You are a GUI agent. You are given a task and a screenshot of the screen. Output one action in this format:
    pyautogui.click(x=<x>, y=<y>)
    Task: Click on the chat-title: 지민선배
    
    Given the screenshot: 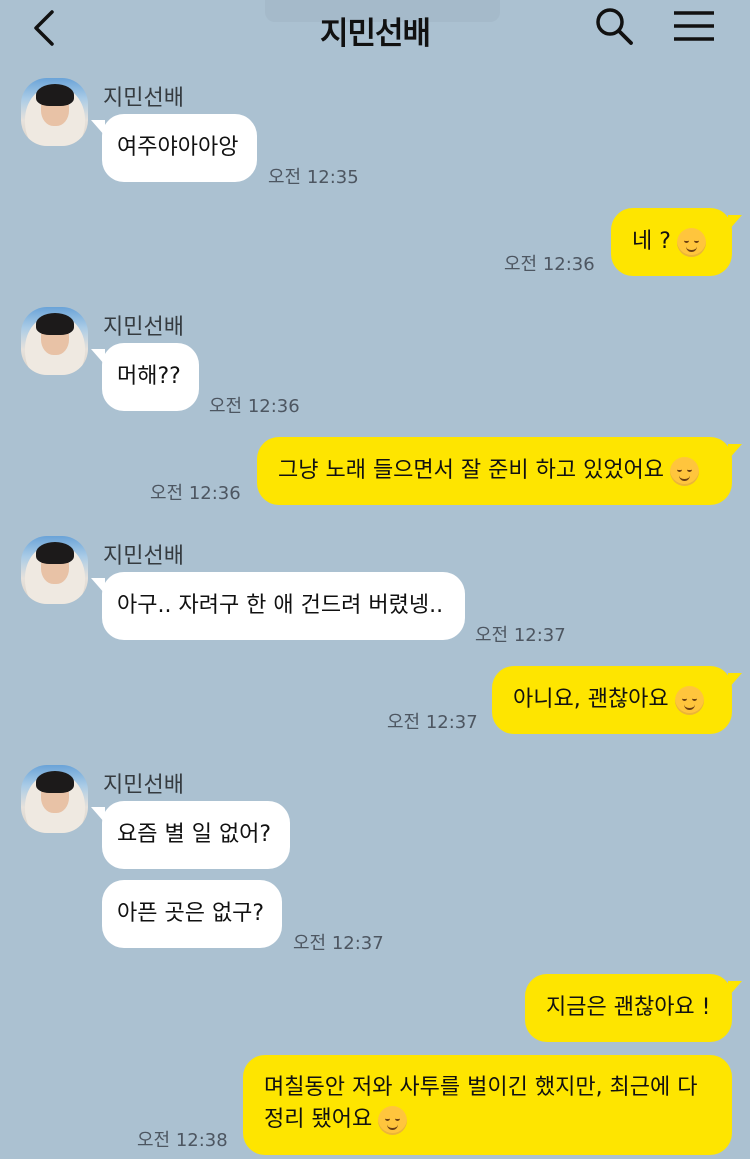 What is the action you would take?
    pyautogui.click(x=375, y=34)
    